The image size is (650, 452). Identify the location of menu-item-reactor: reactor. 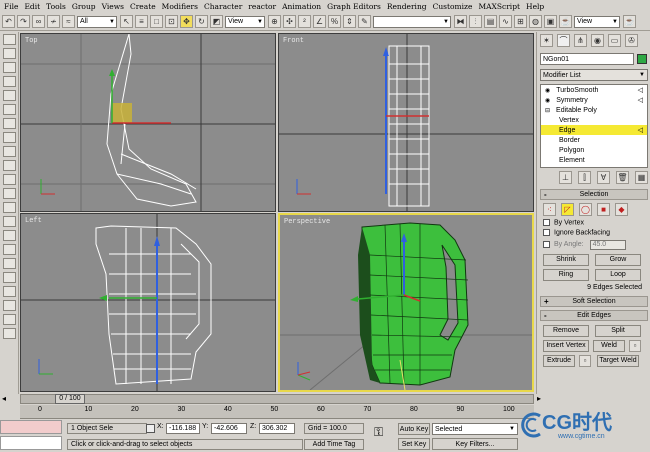
(262, 6).